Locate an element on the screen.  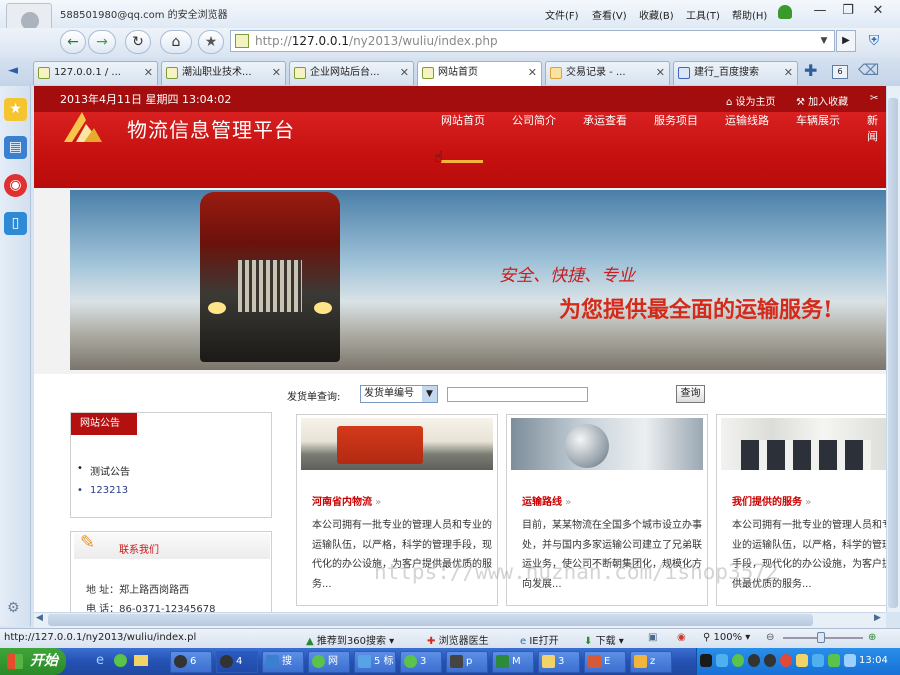
tab-baidu: 建行_百度搜索 ✕ is located at coordinates (735, 73).